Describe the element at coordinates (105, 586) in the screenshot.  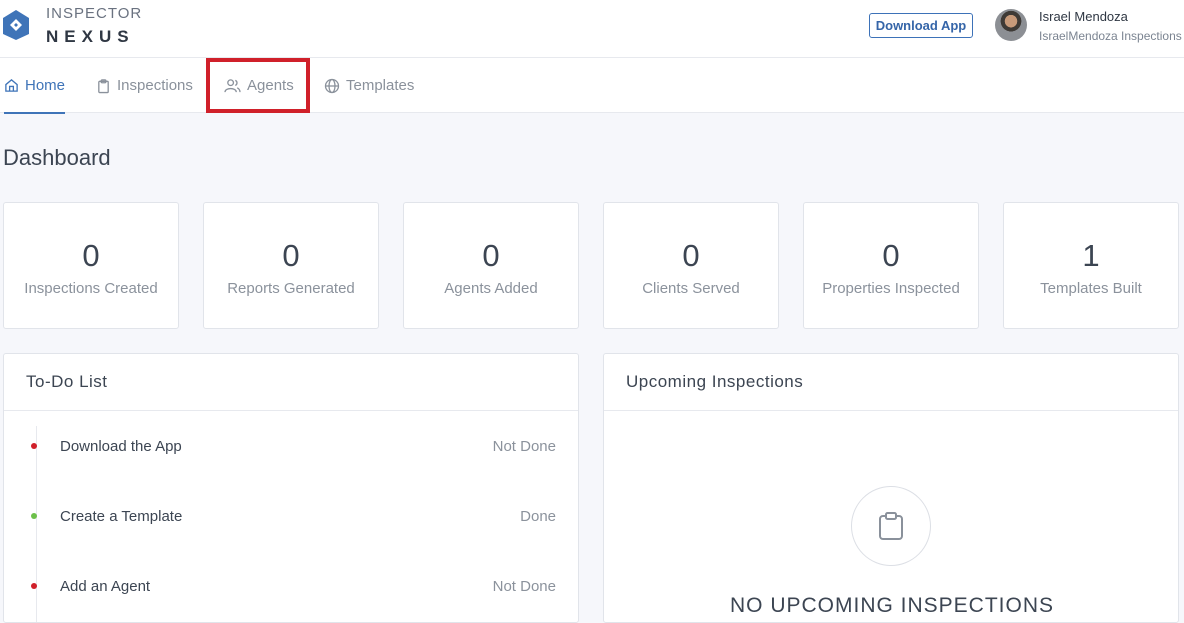
I see `todo-item-label: Add an Agent` at that location.